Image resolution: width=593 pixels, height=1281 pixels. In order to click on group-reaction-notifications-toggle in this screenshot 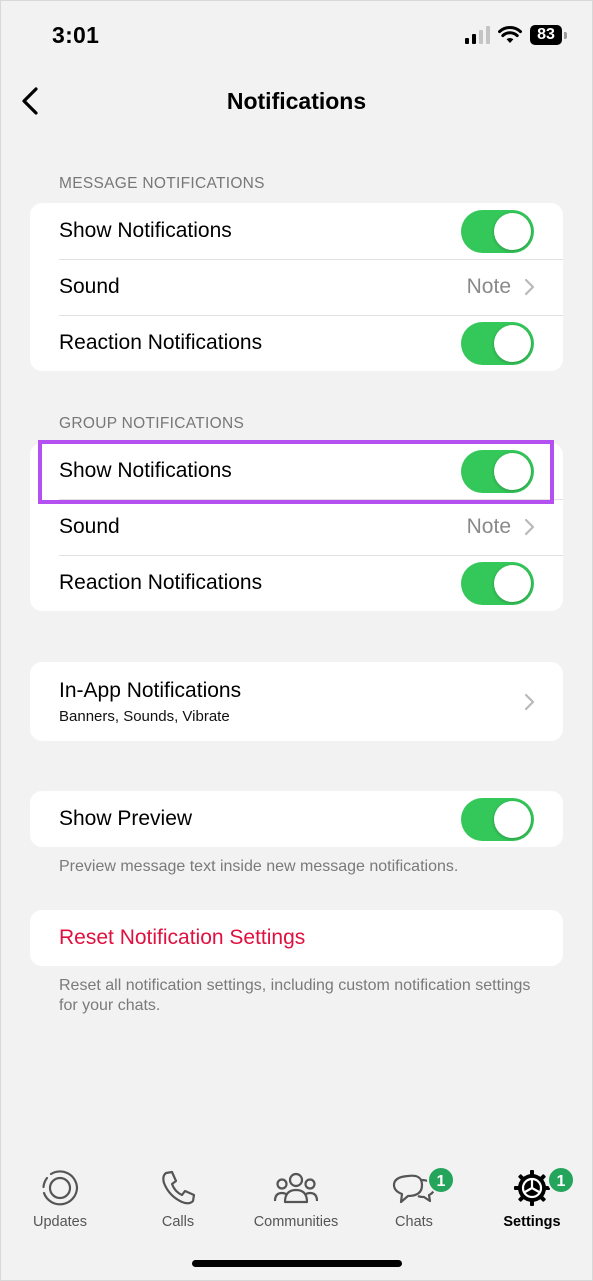, I will do `click(497, 583)`.